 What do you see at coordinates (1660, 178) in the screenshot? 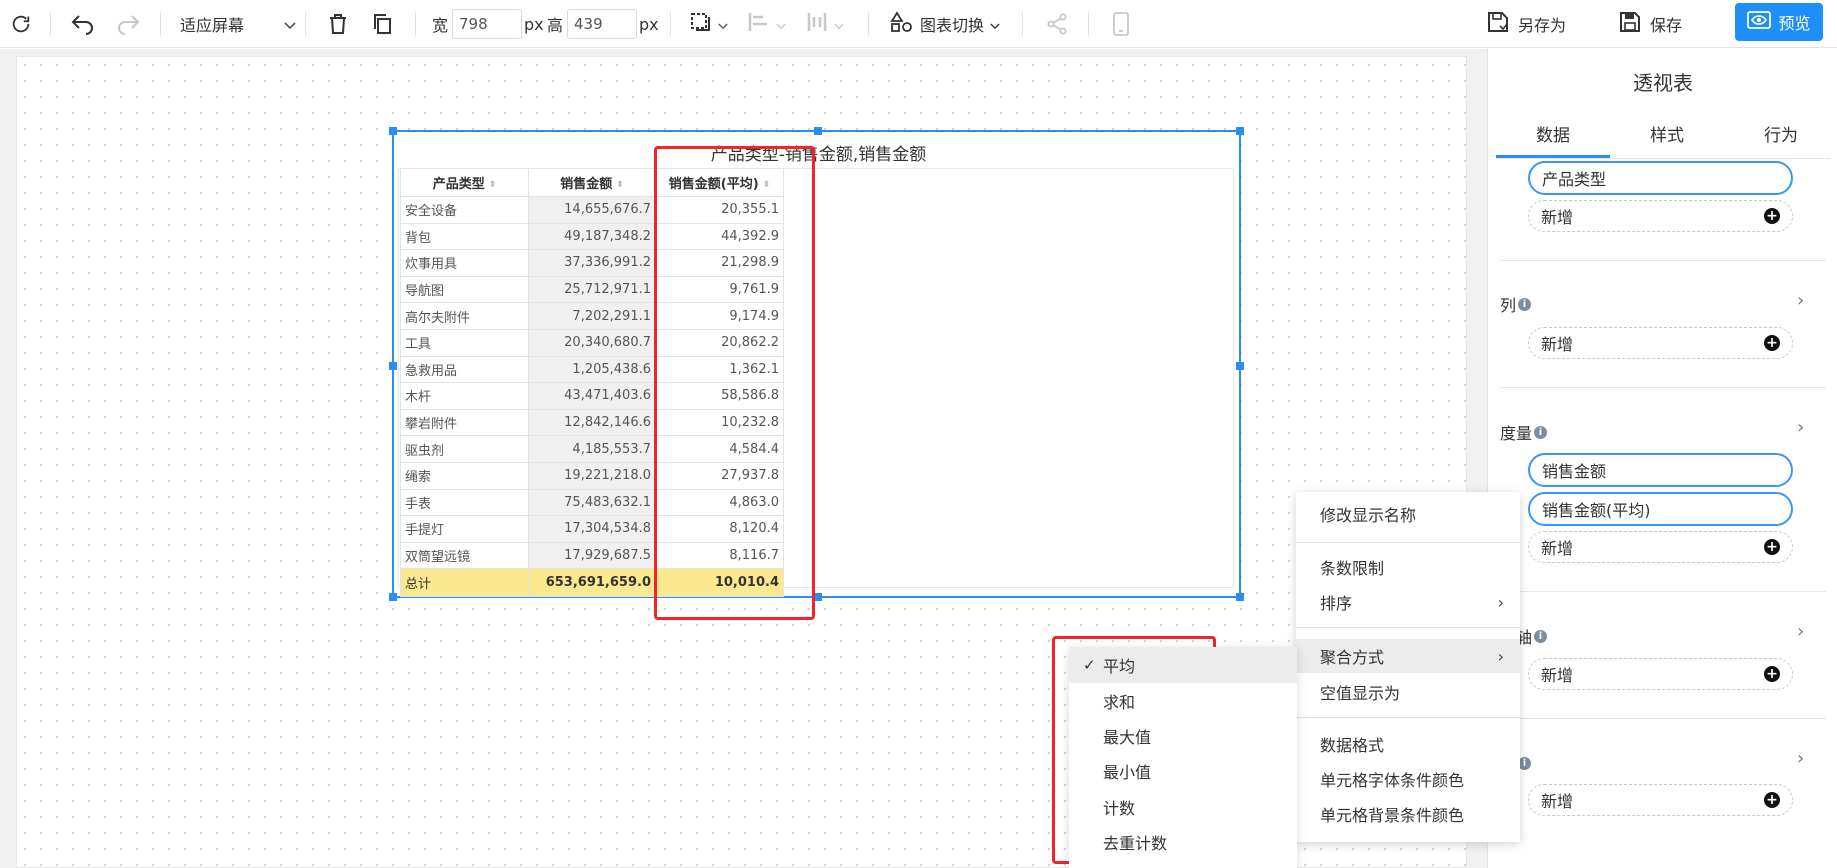
I see `row-field-pill: 产品类型` at bounding box center [1660, 178].